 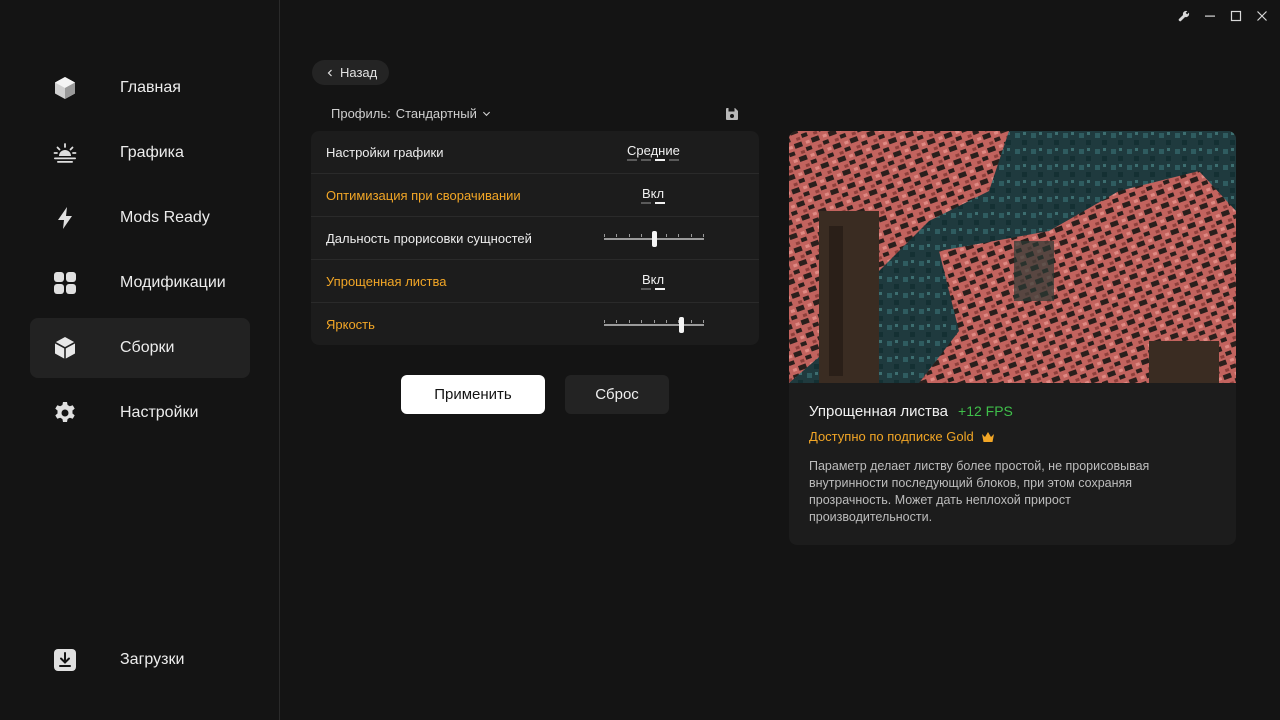 What do you see at coordinates (350, 324) in the screenshot?
I see `setting-label: Яркость` at bounding box center [350, 324].